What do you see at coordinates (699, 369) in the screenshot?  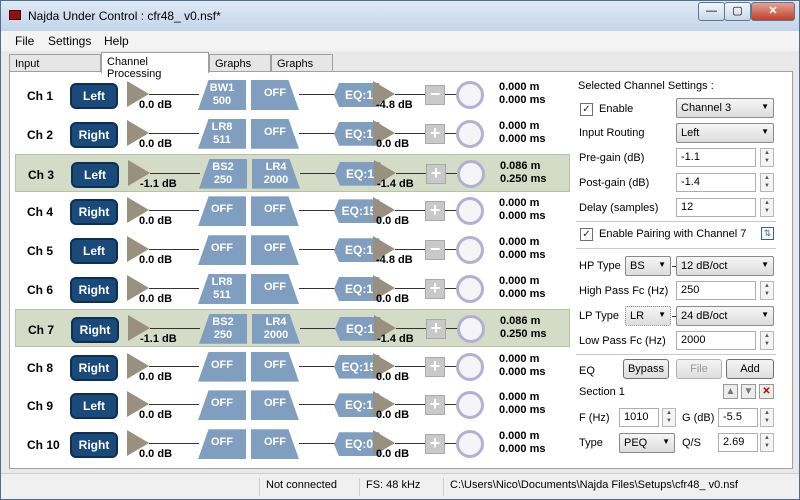 I see `file-button: File` at bounding box center [699, 369].